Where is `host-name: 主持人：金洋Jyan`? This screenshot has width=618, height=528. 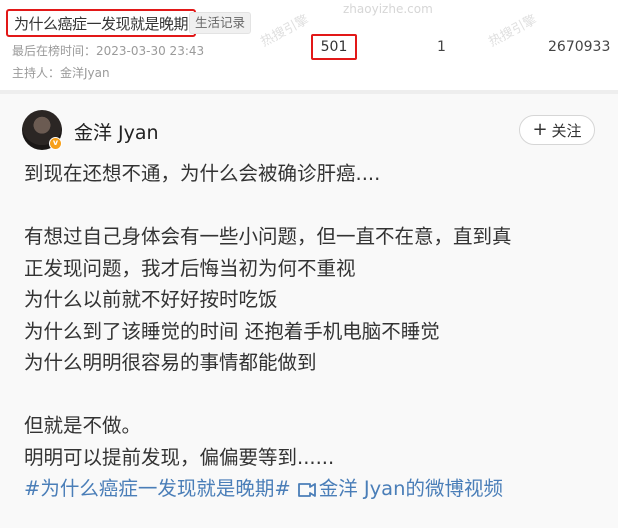
host-name: 主持人：金洋Jyan is located at coordinates (61, 73).